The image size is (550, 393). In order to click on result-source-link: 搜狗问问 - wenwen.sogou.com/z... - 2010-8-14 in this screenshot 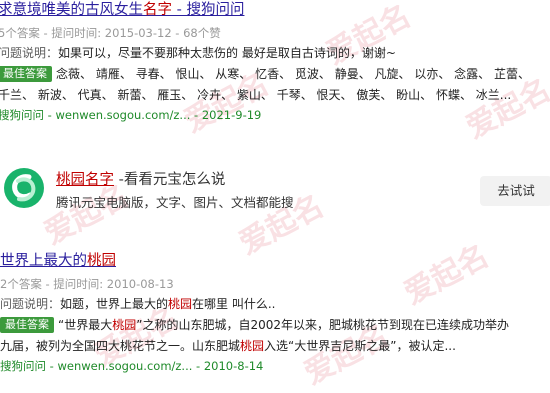, I will do `click(275, 366)`.